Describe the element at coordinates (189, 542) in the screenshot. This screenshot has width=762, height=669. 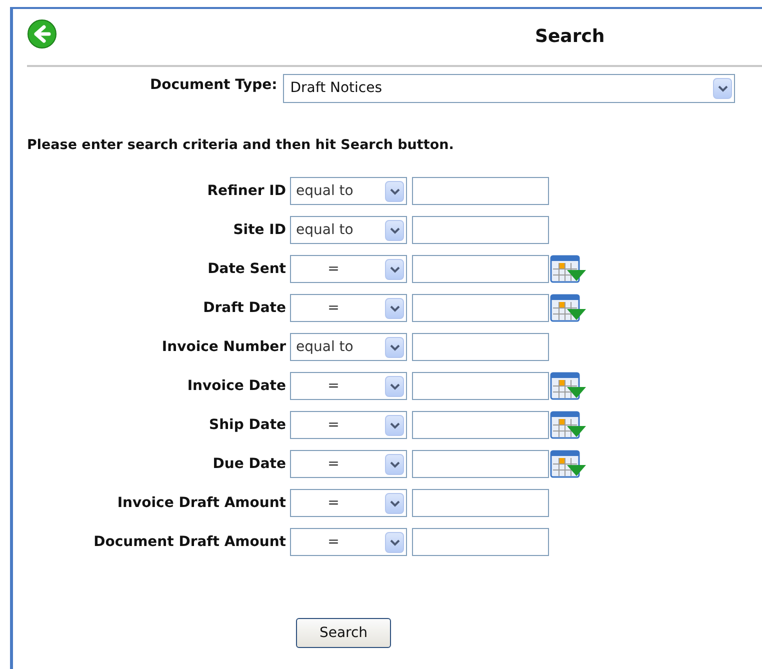
I see `field-label: Document Draft Amount` at that location.